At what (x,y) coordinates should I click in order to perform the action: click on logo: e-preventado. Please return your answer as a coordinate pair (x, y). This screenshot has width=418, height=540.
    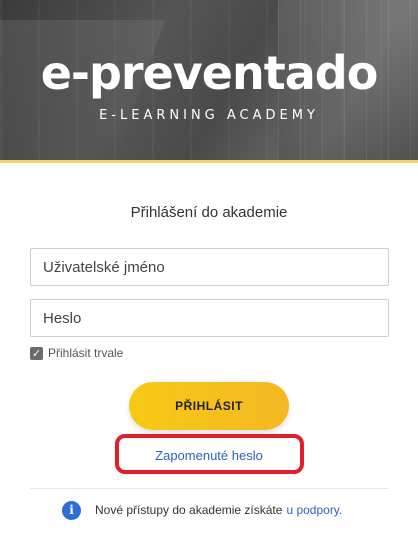
    Looking at the image, I should click on (209, 73).